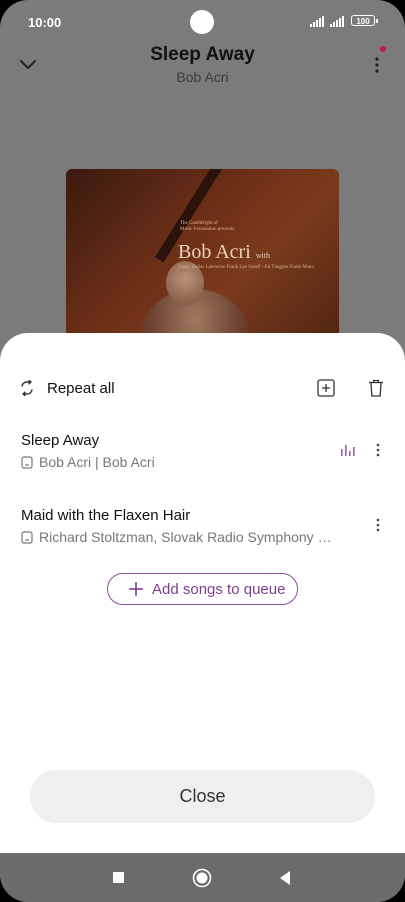 The width and height of the screenshot is (405, 902). Describe the element at coordinates (326, 388) in the screenshot. I see `add-to-playlist-icon` at that location.